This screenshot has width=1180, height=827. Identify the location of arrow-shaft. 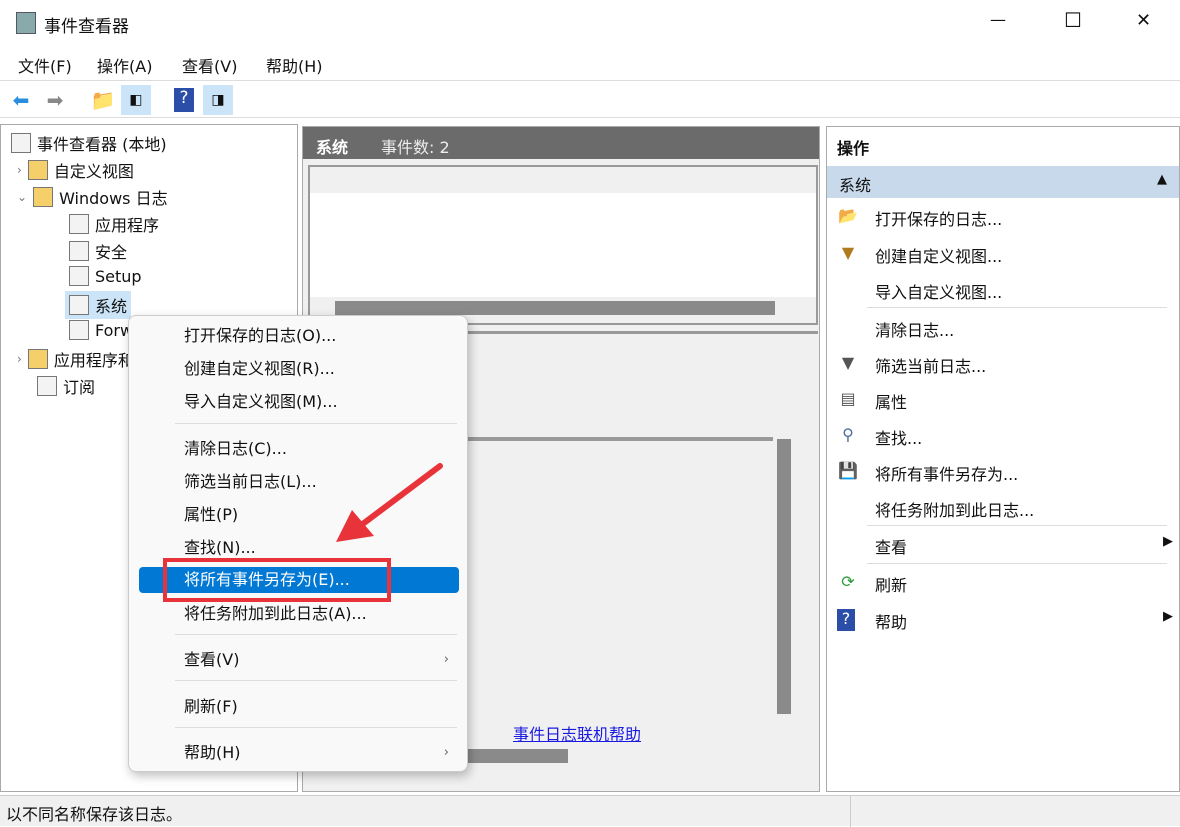
(400, 496).